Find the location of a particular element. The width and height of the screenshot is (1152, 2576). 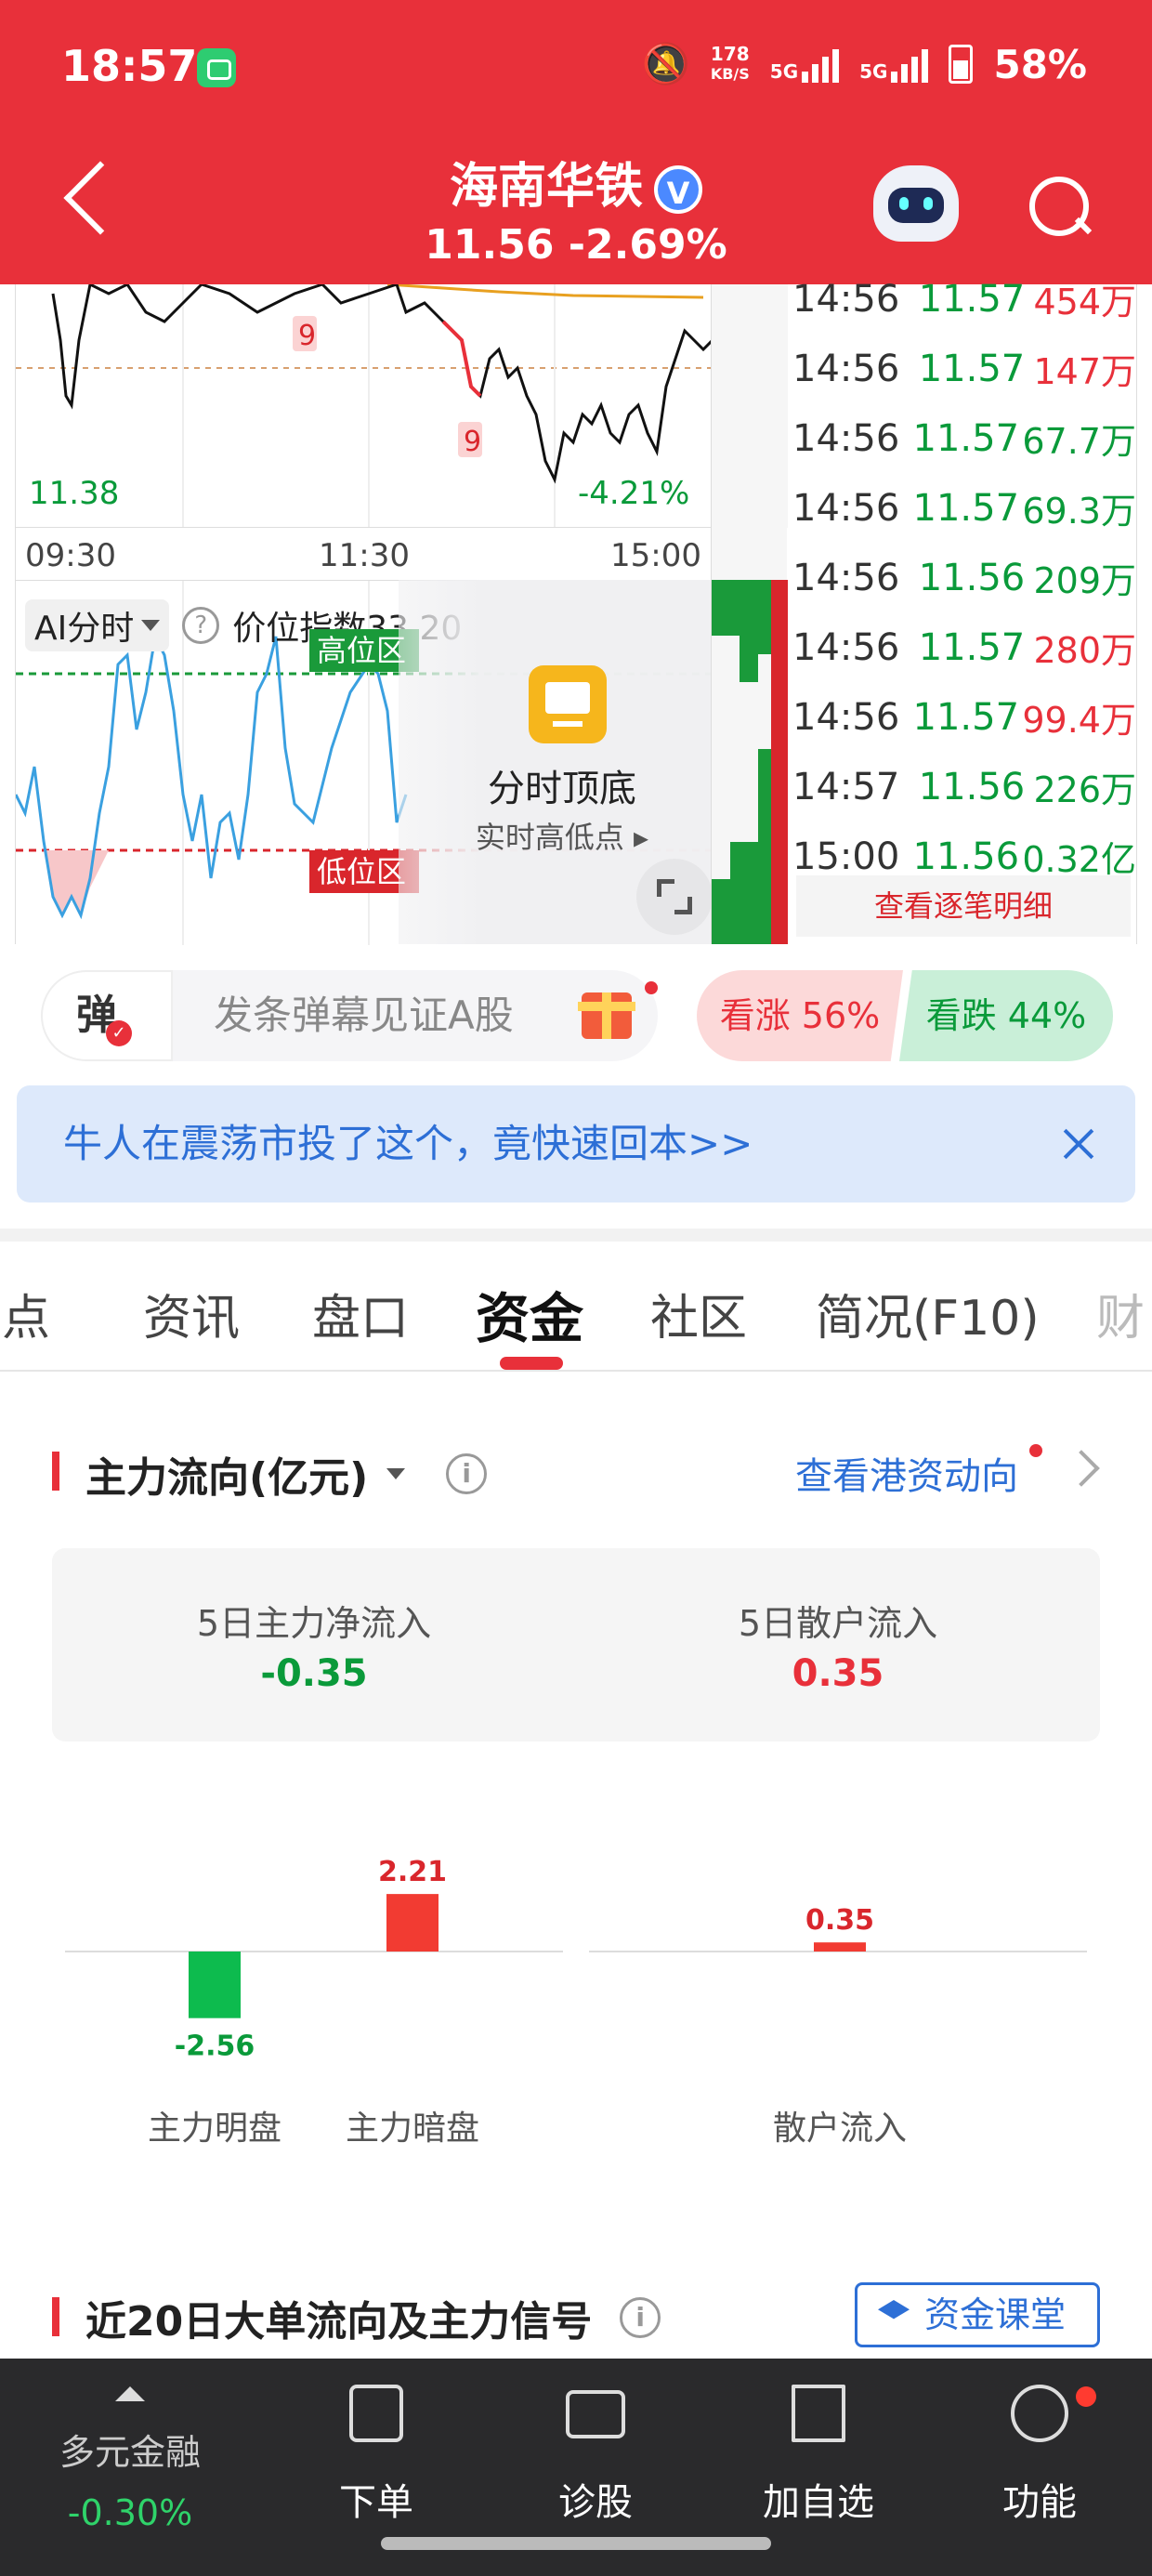

tick-row: 14:56 11.57 69.3万 is located at coordinates (964, 508).